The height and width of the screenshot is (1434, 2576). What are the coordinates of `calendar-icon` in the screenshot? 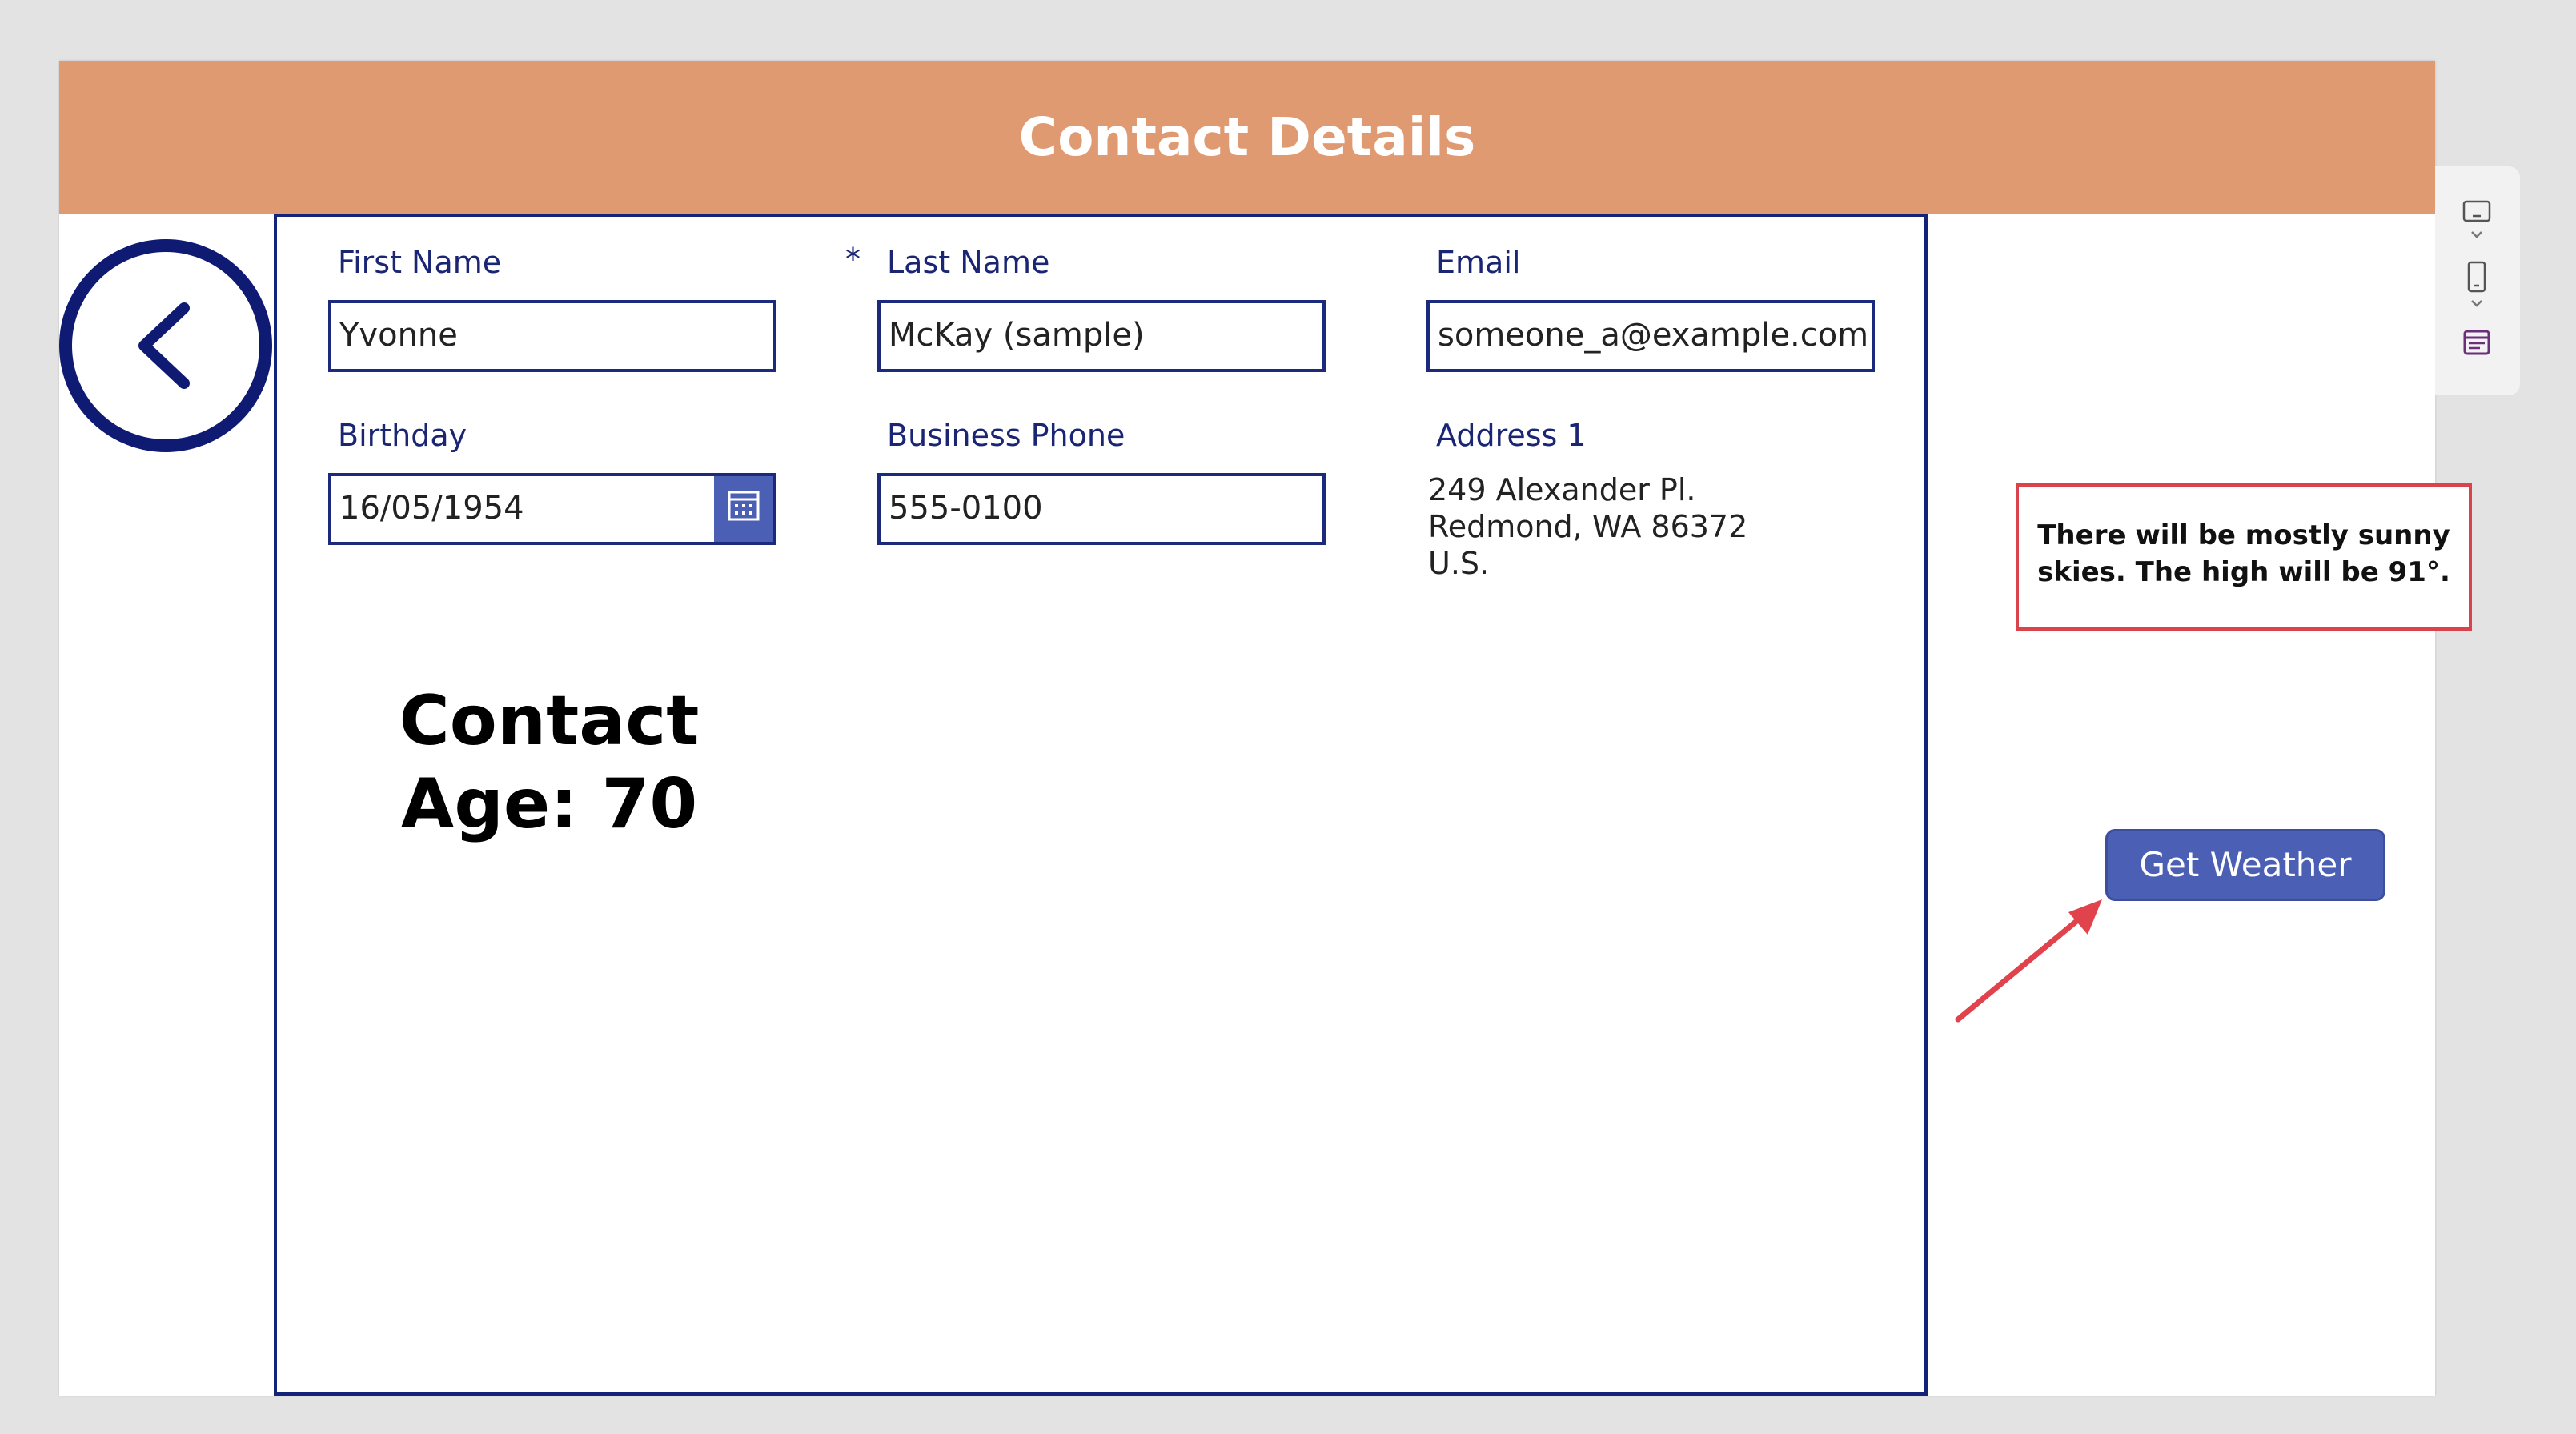 It's located at (744, 506).